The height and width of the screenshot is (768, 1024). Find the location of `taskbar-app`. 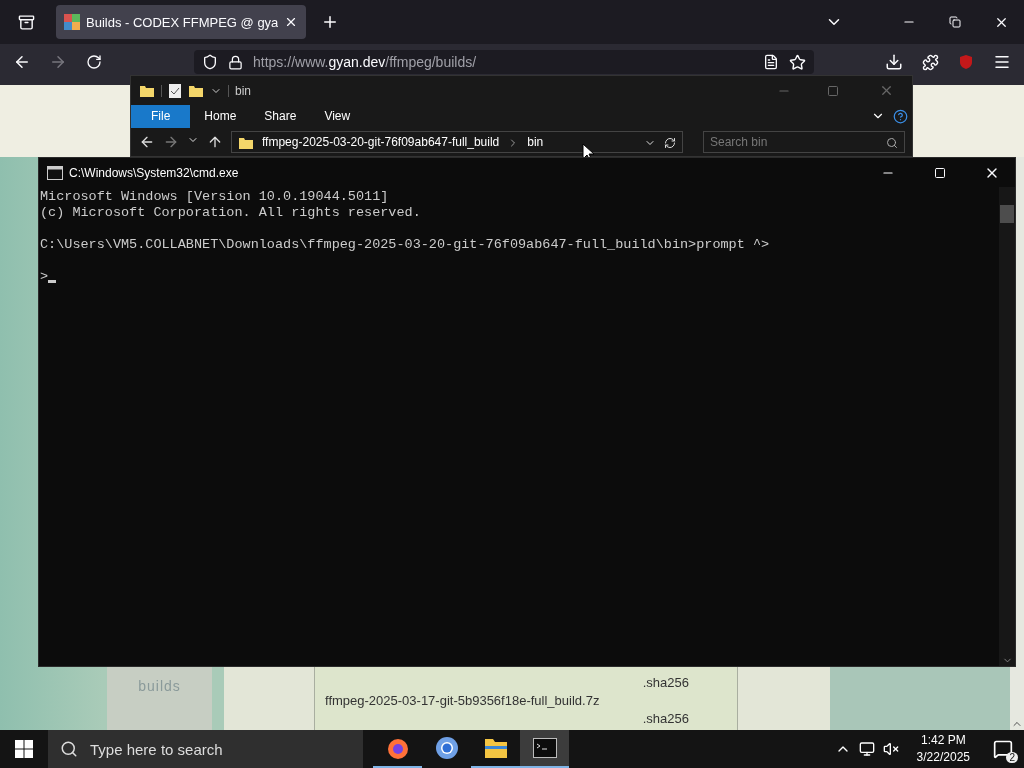

taskbar-app is located at coordinates (544, 749).